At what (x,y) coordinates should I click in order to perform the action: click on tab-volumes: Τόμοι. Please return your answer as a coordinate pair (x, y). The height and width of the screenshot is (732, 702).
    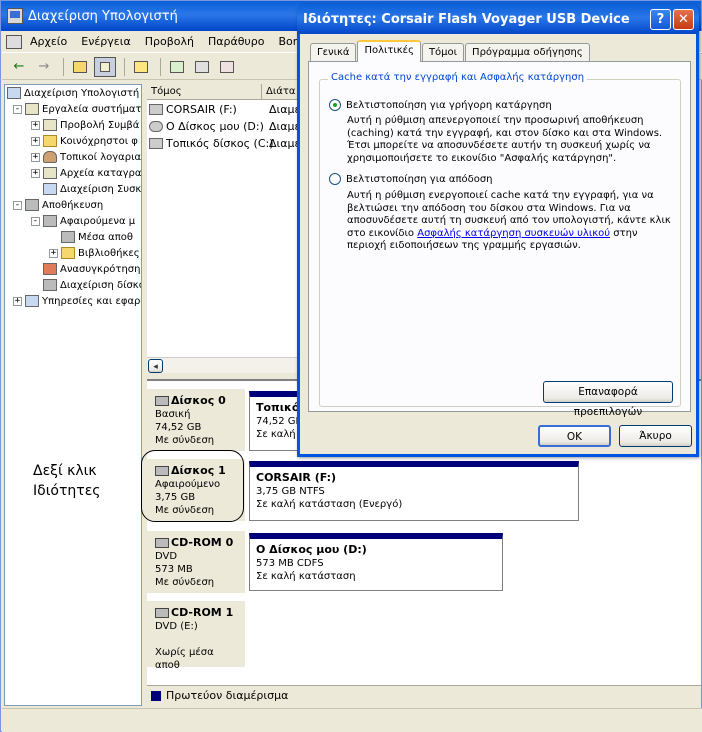
    Looking at the image, I should click on (443, 52).